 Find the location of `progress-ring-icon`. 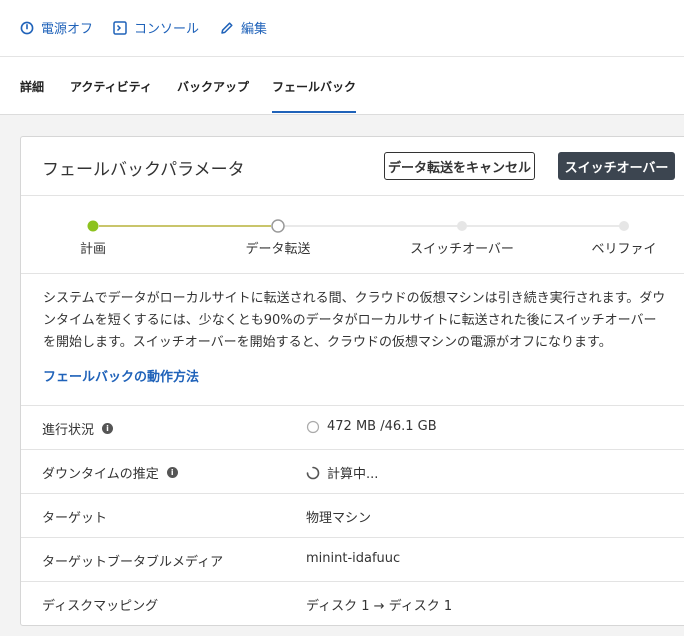

progress-ring-icon is located at coordinates (313, 426).